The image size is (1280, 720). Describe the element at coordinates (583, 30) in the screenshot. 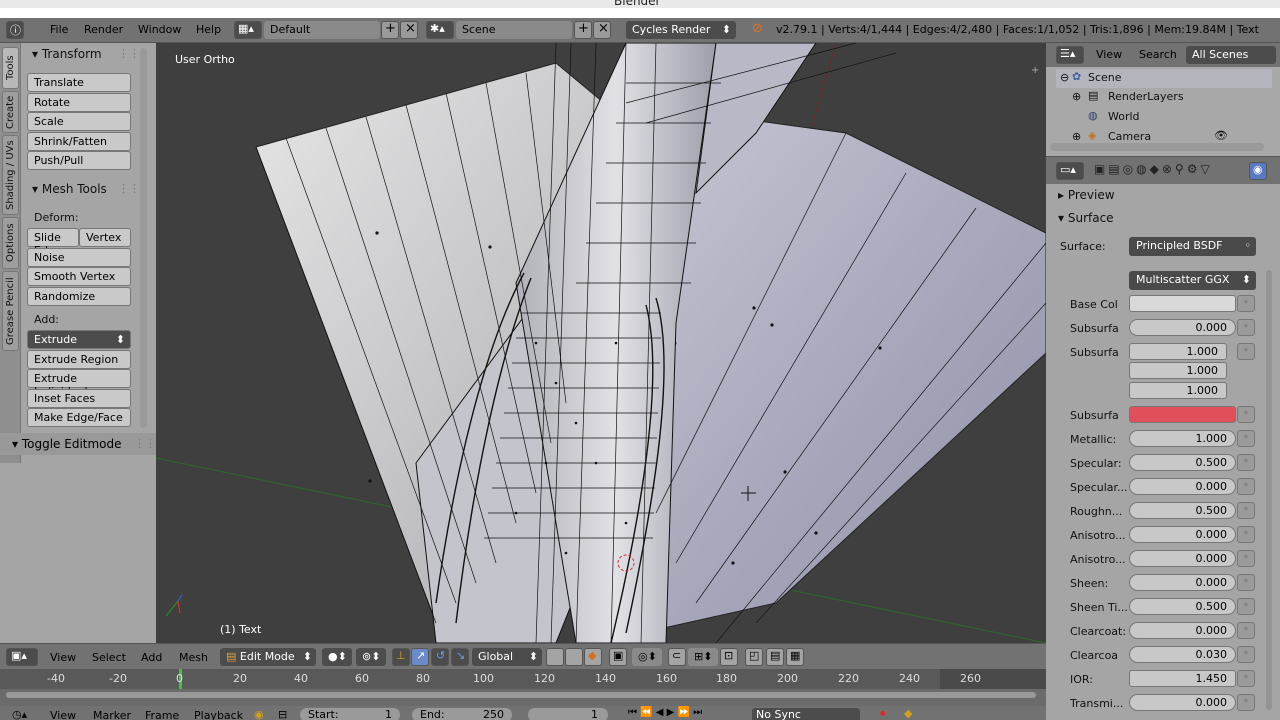

I see `add-scene-button: +` at that location.